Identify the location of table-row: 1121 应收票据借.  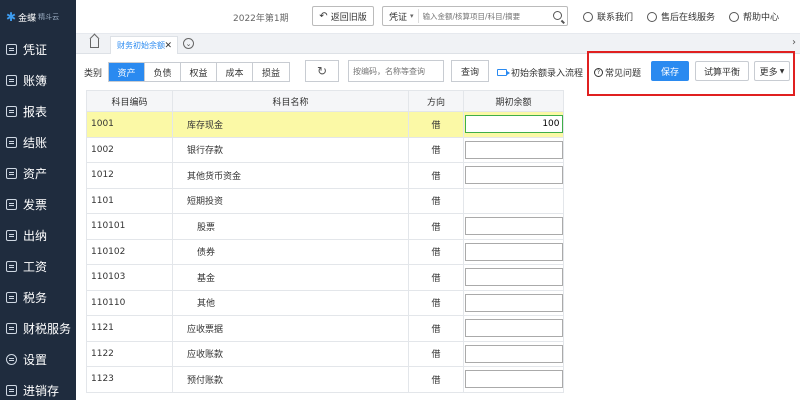
(325, 329).